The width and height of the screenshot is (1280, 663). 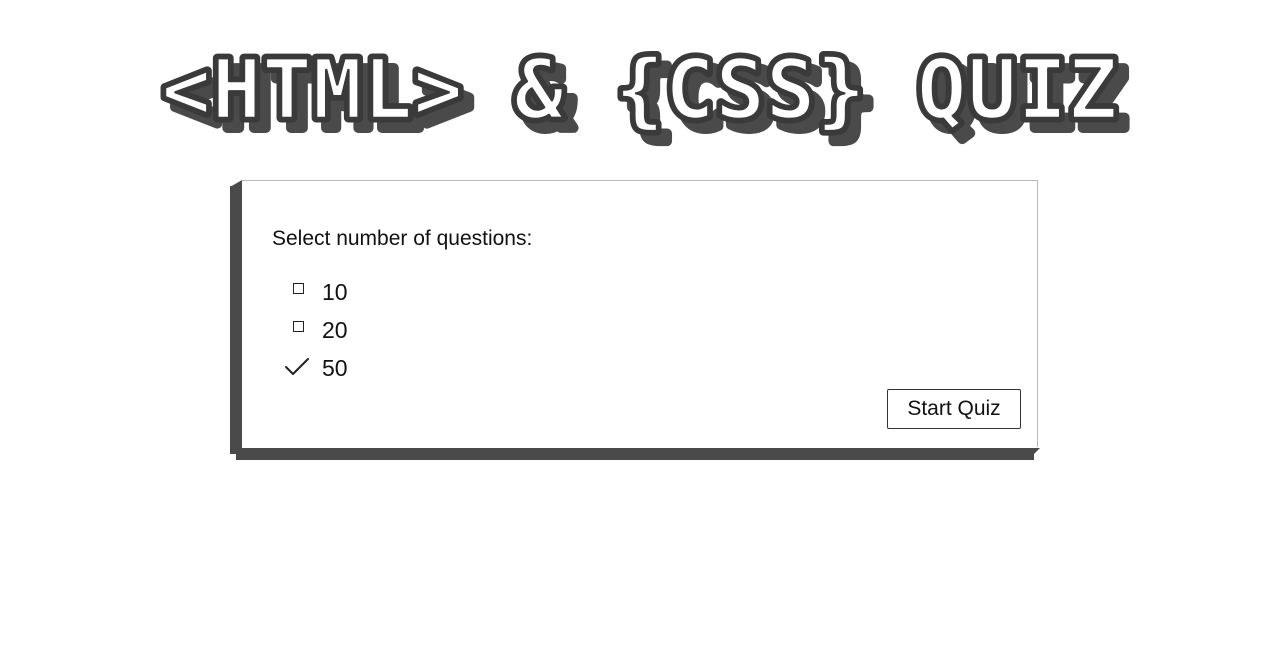 What do you see at coordinates (236, 320) in the screenshot?
I see `card-shadow-left` at bounding box center [236, 320].